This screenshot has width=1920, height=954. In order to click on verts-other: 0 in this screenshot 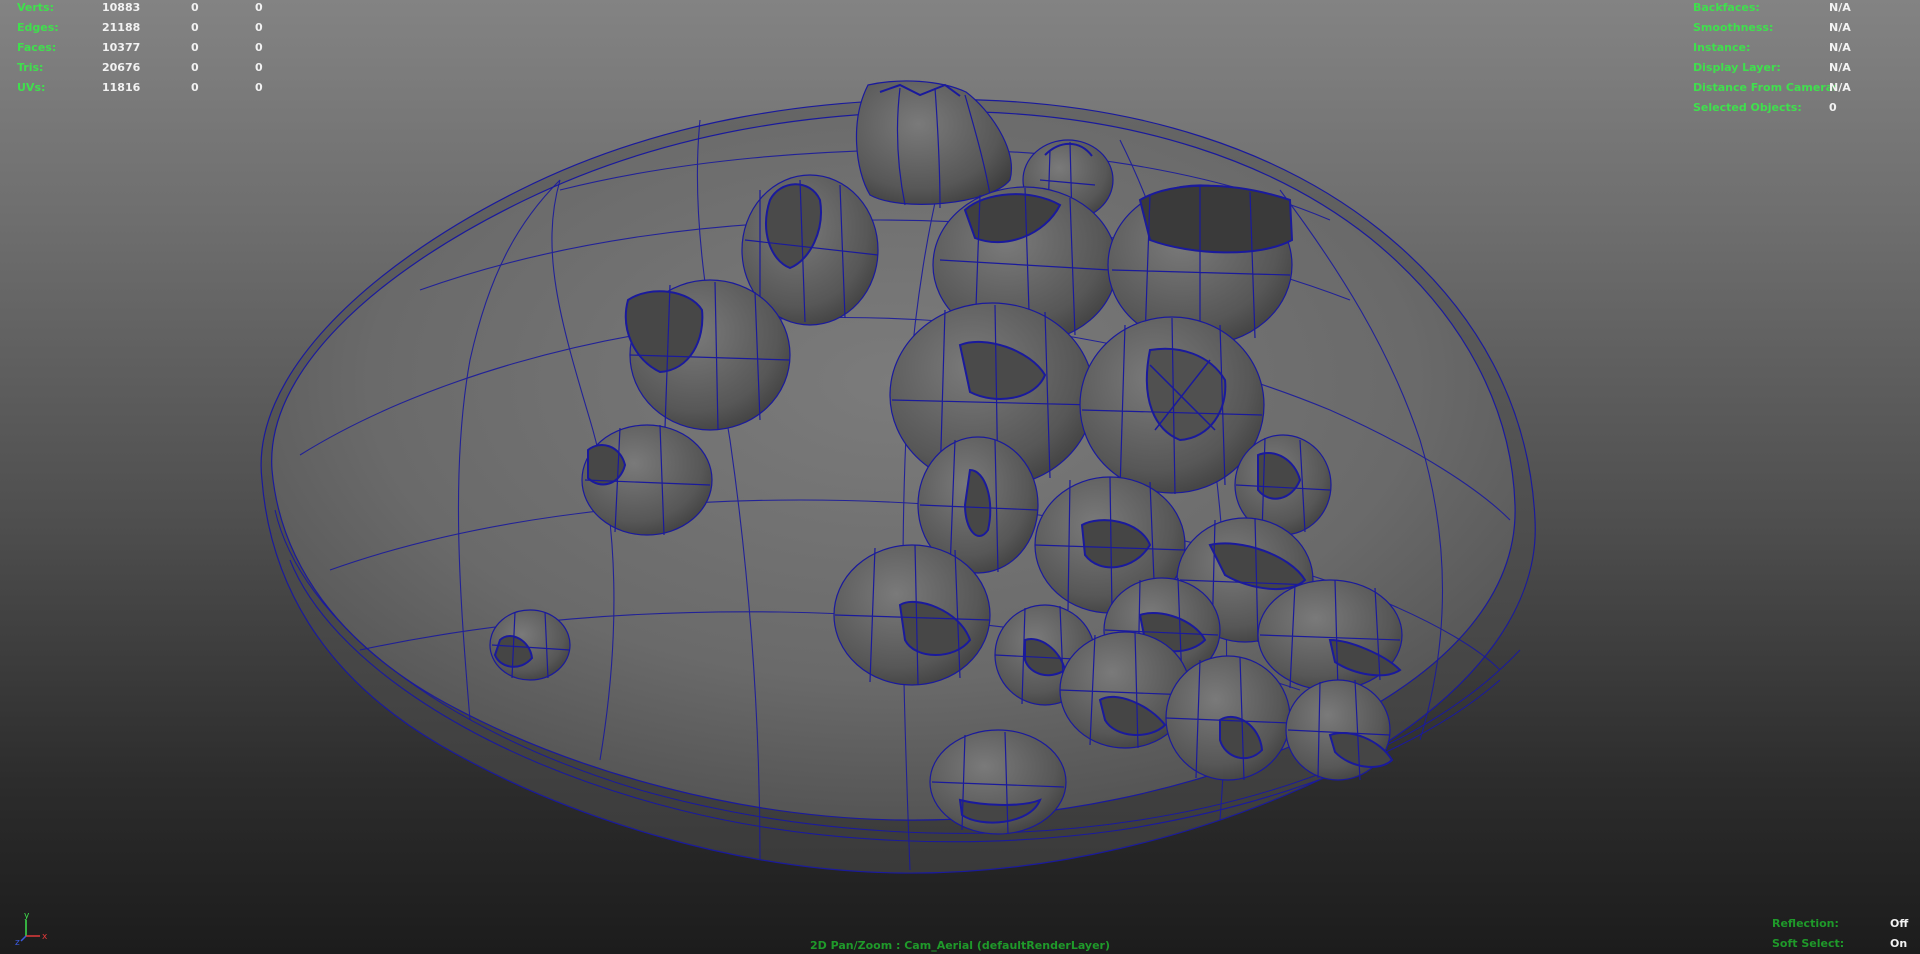, I will do `click(259, 7)`.